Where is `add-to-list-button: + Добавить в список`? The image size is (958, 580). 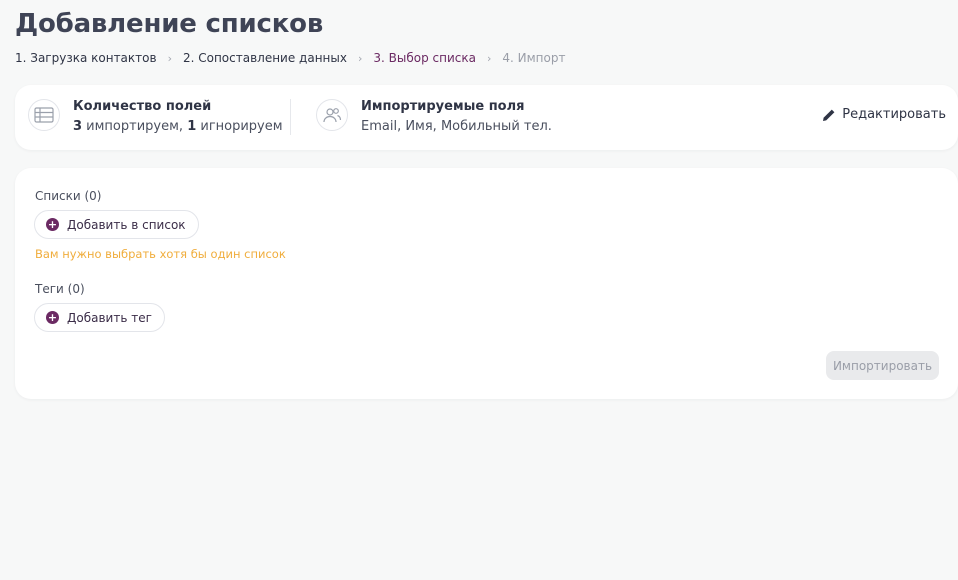
add-to-list-button: + Добавить в список is located at coordinates (116, 224).